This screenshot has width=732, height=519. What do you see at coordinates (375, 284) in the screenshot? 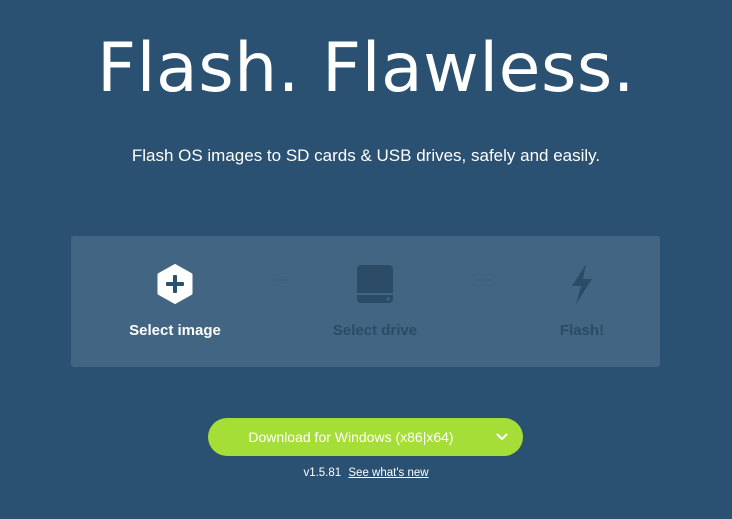
I see `hard-drive-icon` at bounding box center [375, 284].